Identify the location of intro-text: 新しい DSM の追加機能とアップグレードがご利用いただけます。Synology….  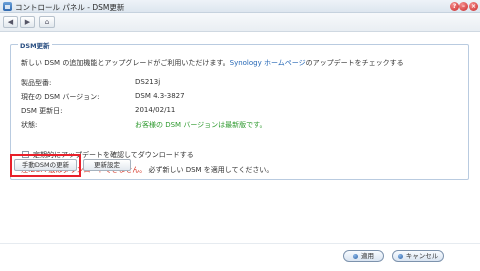
(212, 63).